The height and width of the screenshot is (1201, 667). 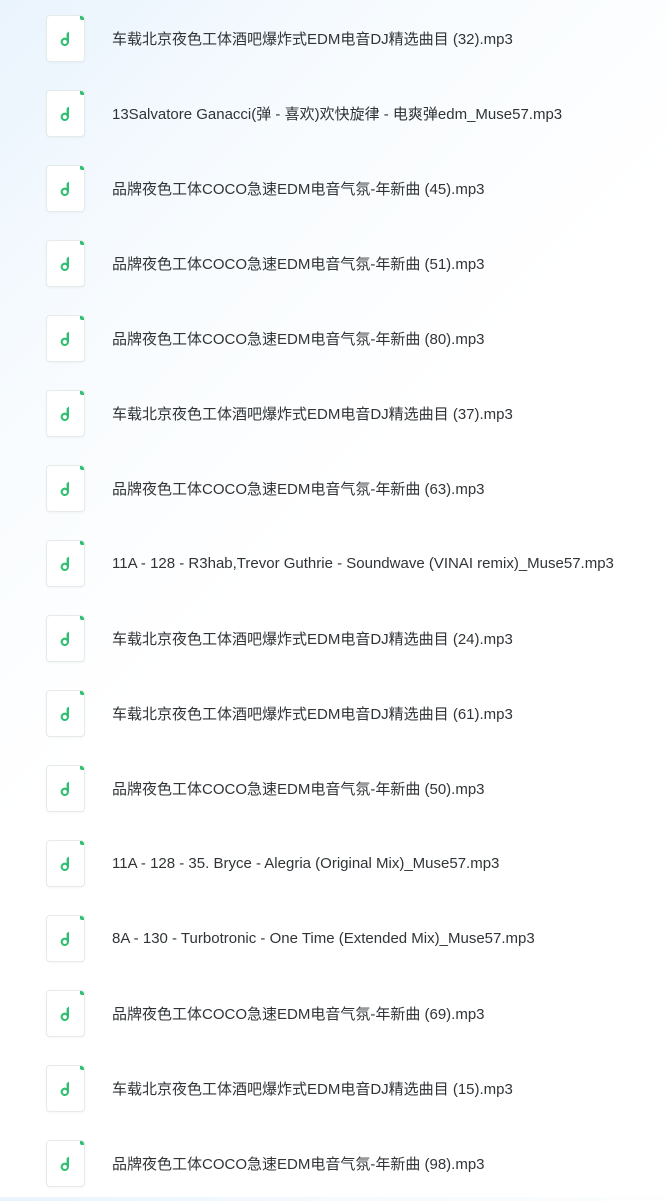 I want to click on file-name: 品牌夜色工体COCO急速EDM电音气氛-年新曲 (69).mp3, so click(x=298, y=1014).